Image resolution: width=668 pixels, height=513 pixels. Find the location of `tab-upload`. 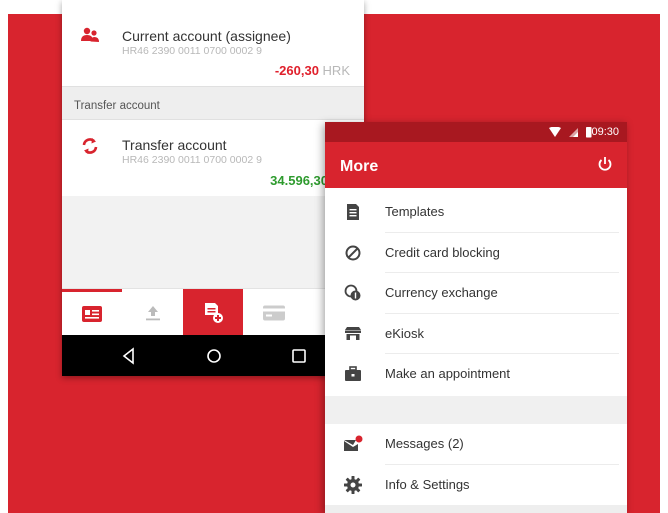

tab-upload is located at coordinates (153, 312).